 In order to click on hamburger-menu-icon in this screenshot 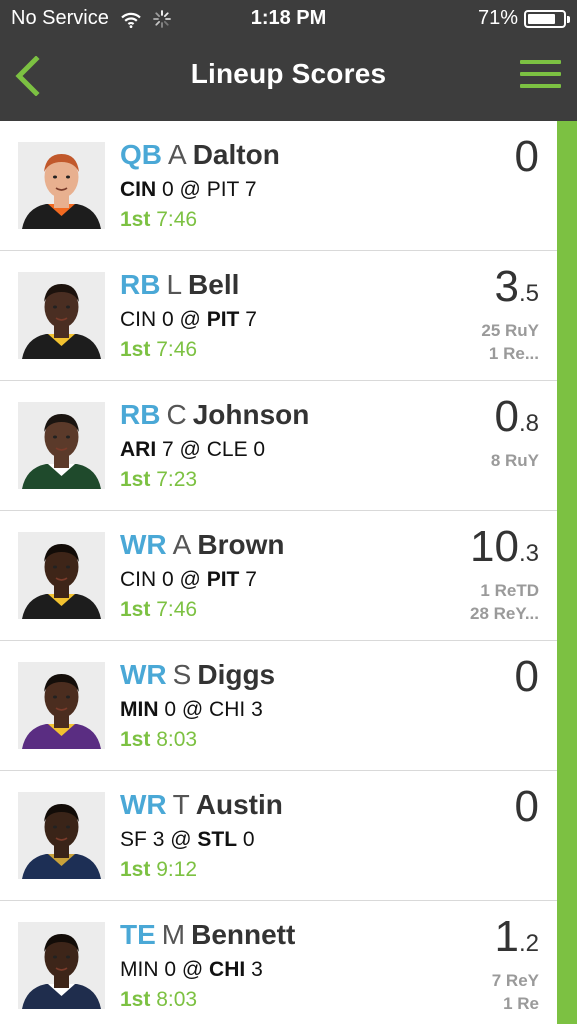, I will do `click(540, 62)`.